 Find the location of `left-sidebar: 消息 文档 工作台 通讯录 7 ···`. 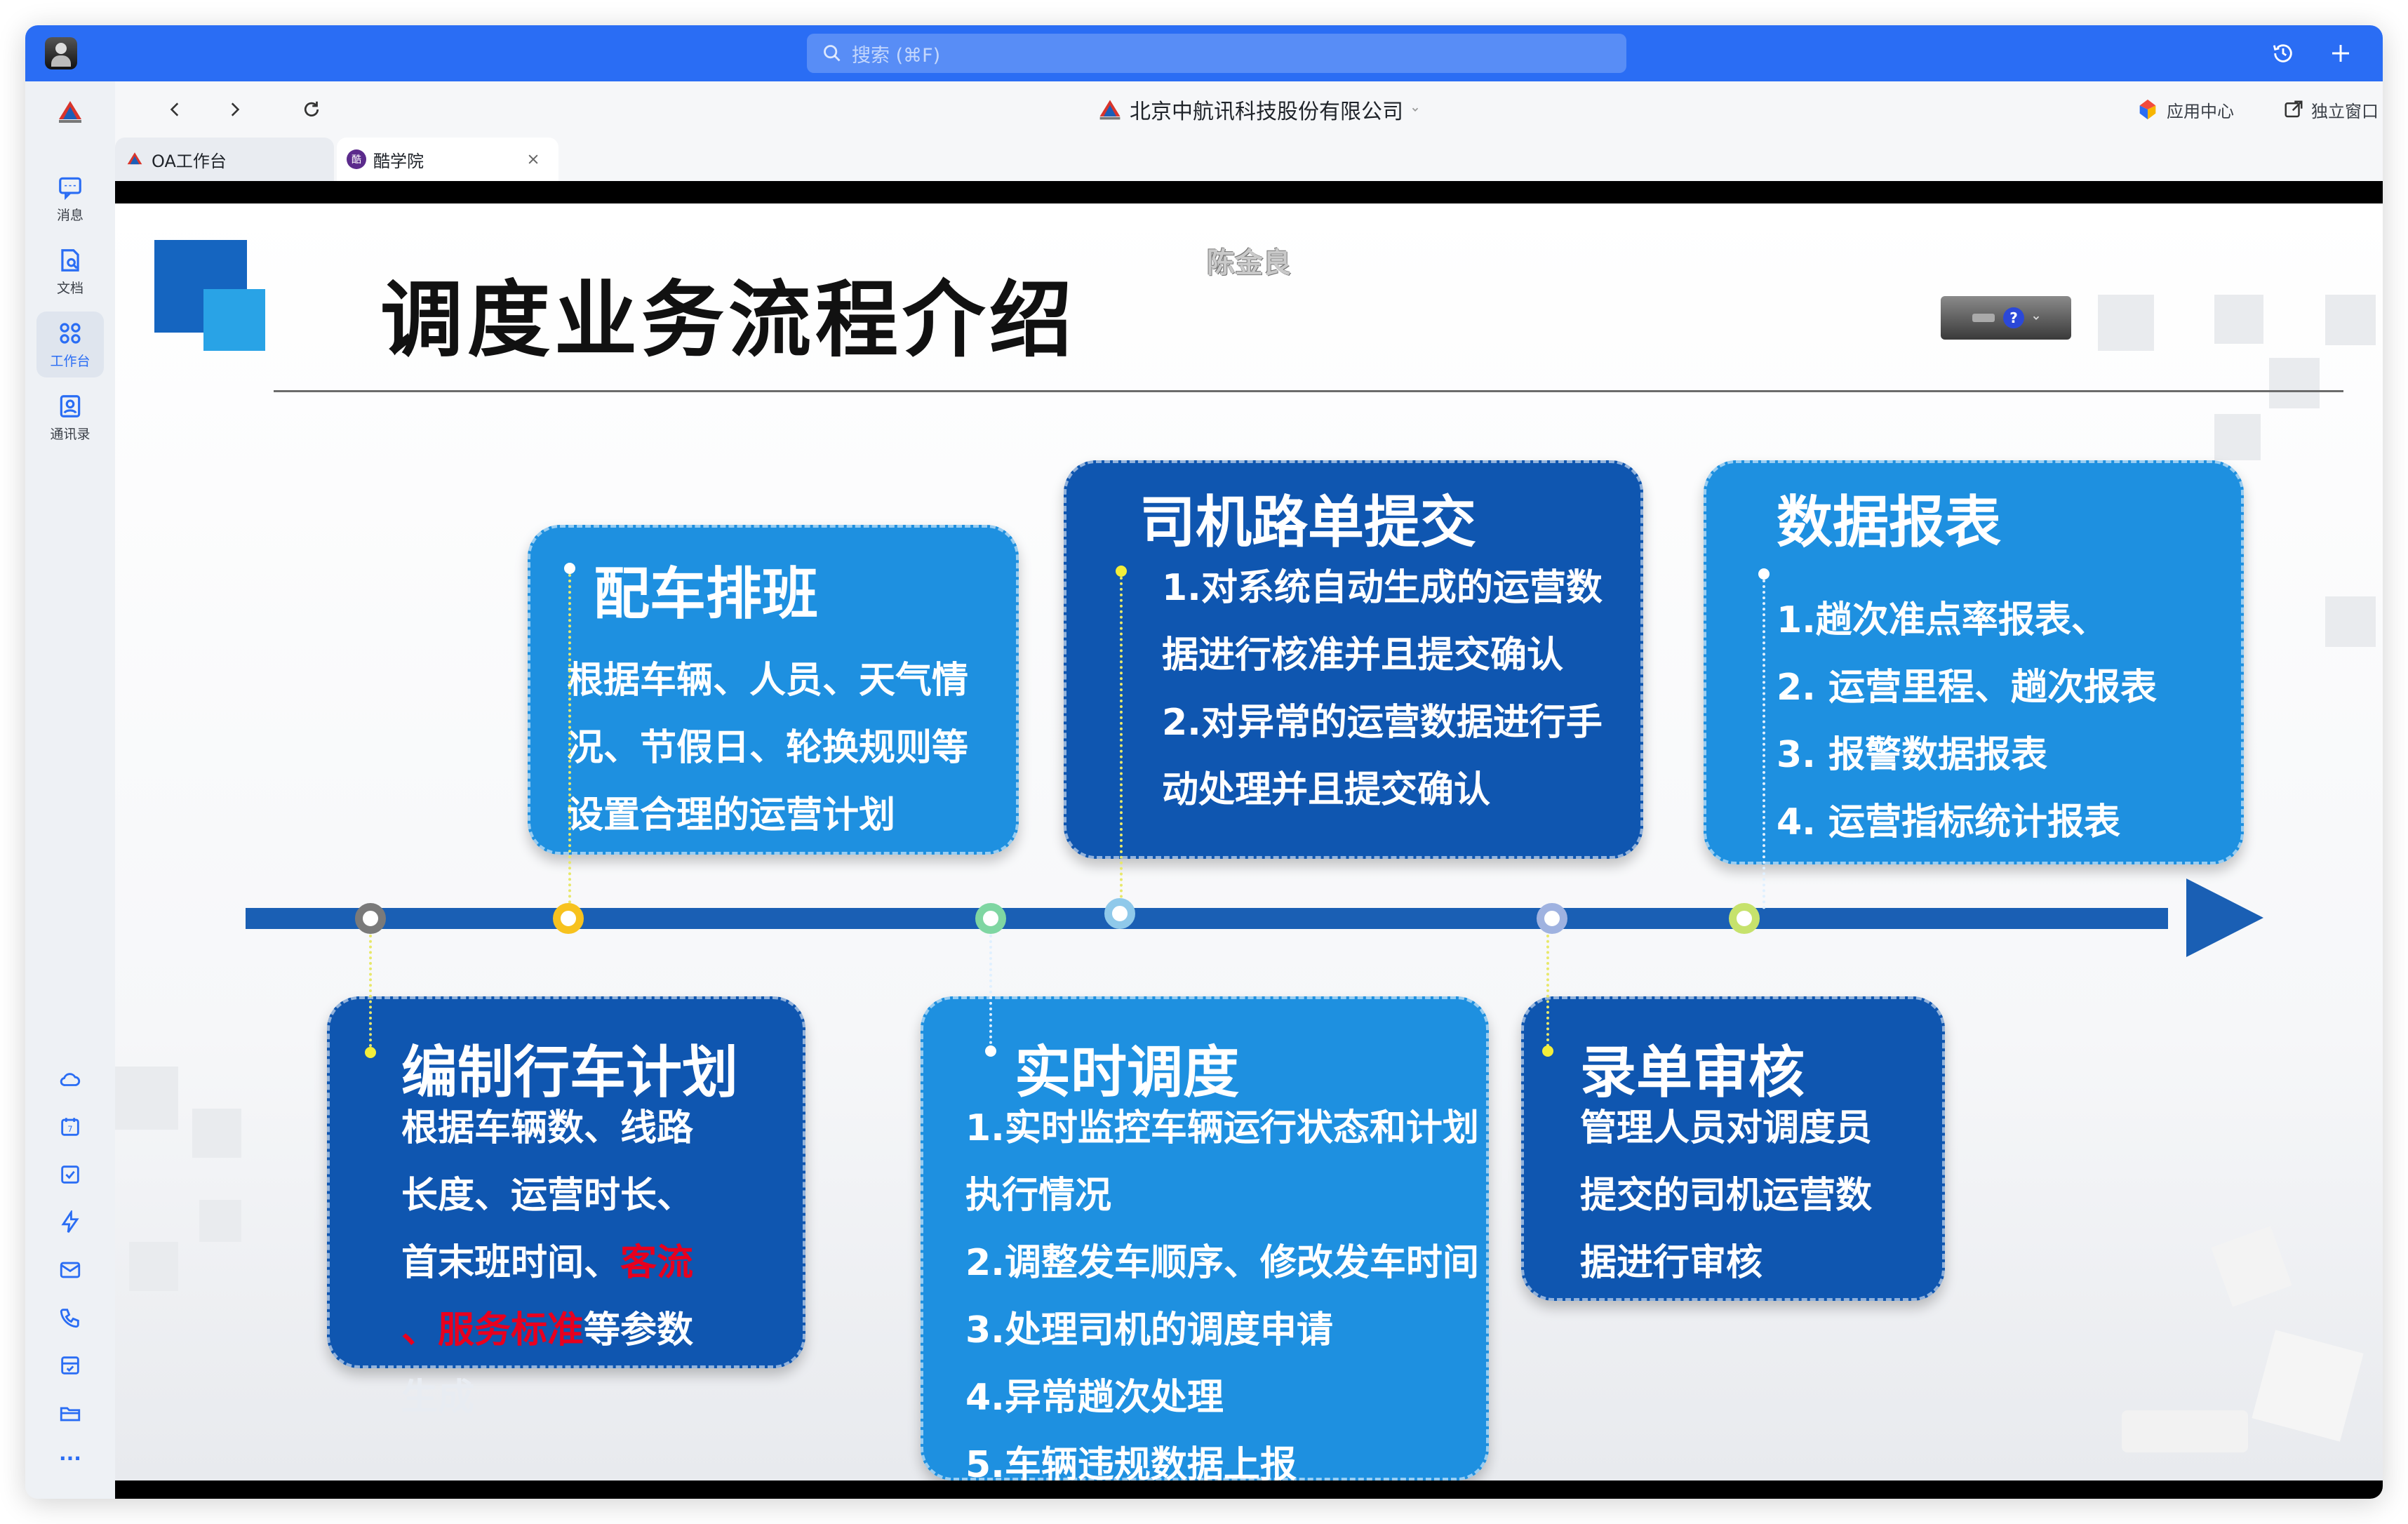

left-sidebar: 消息 文档 工作台 通讯录 7 ··· is located at coordinates (70, 790).